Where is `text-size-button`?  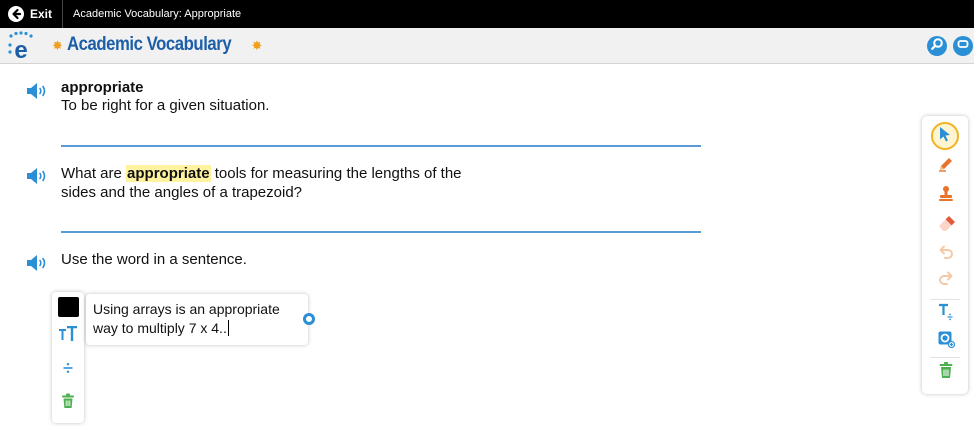
text-size-button is located at coordinates (68, 336).